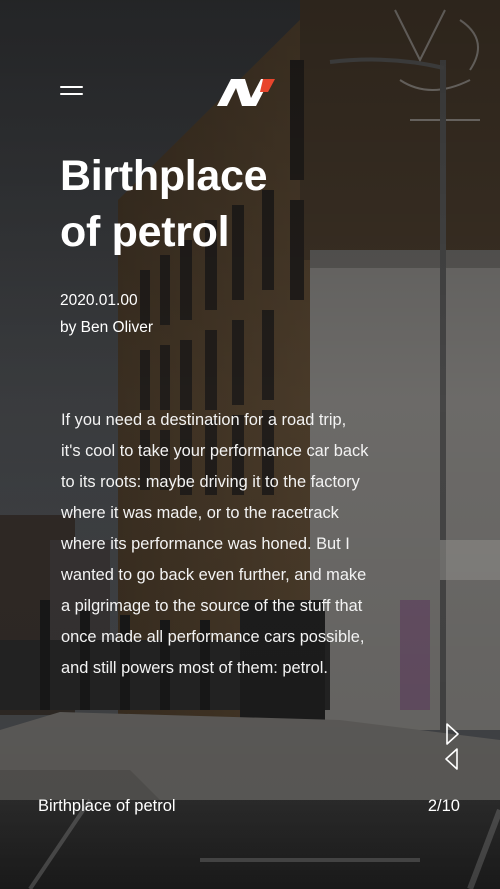  What do you see at coordinates (107, 806) in the screenshot?
I see `footer-article-title: Birthplace of petrol` at bounding box center [107, 806].